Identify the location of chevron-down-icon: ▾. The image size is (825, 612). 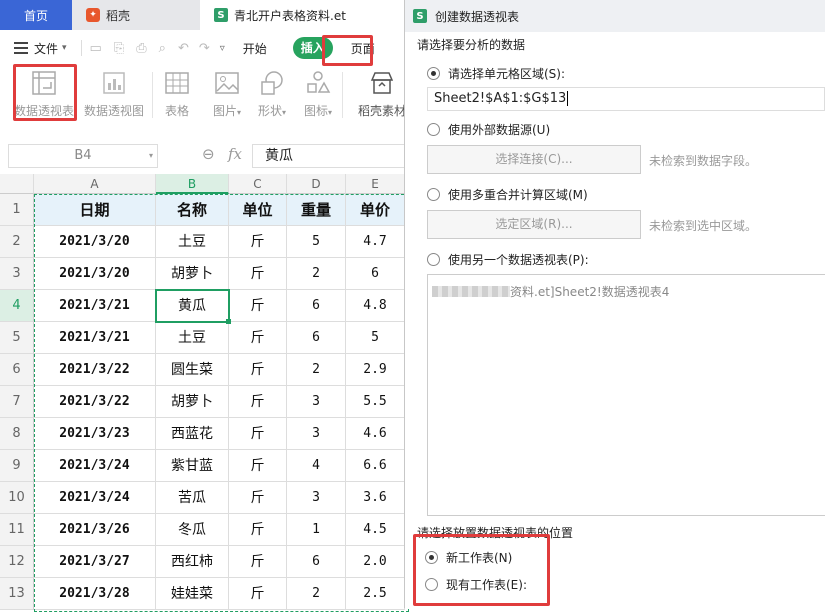
(64, 48).